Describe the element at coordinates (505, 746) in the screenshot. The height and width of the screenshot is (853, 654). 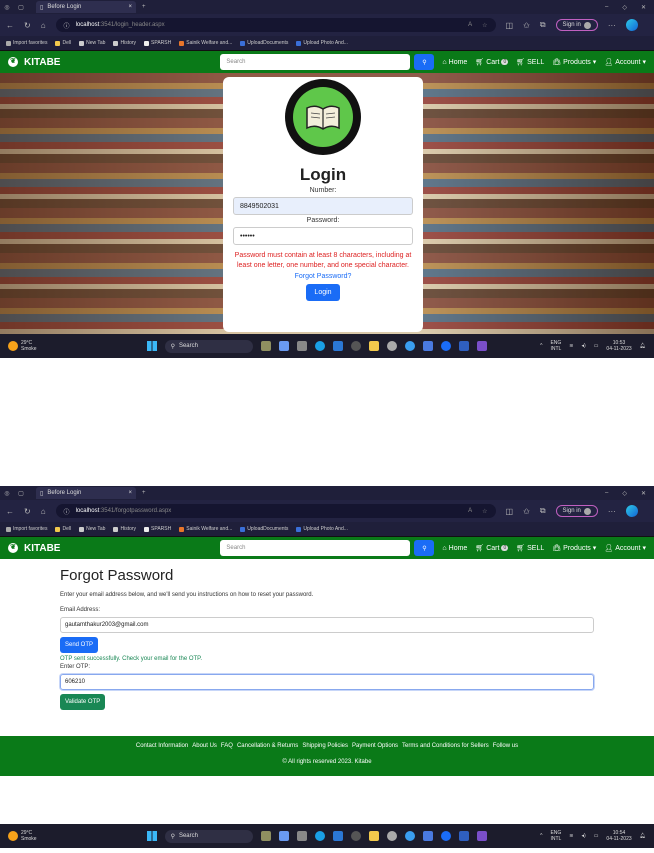
I see `footer-link: Follow us` at that location.